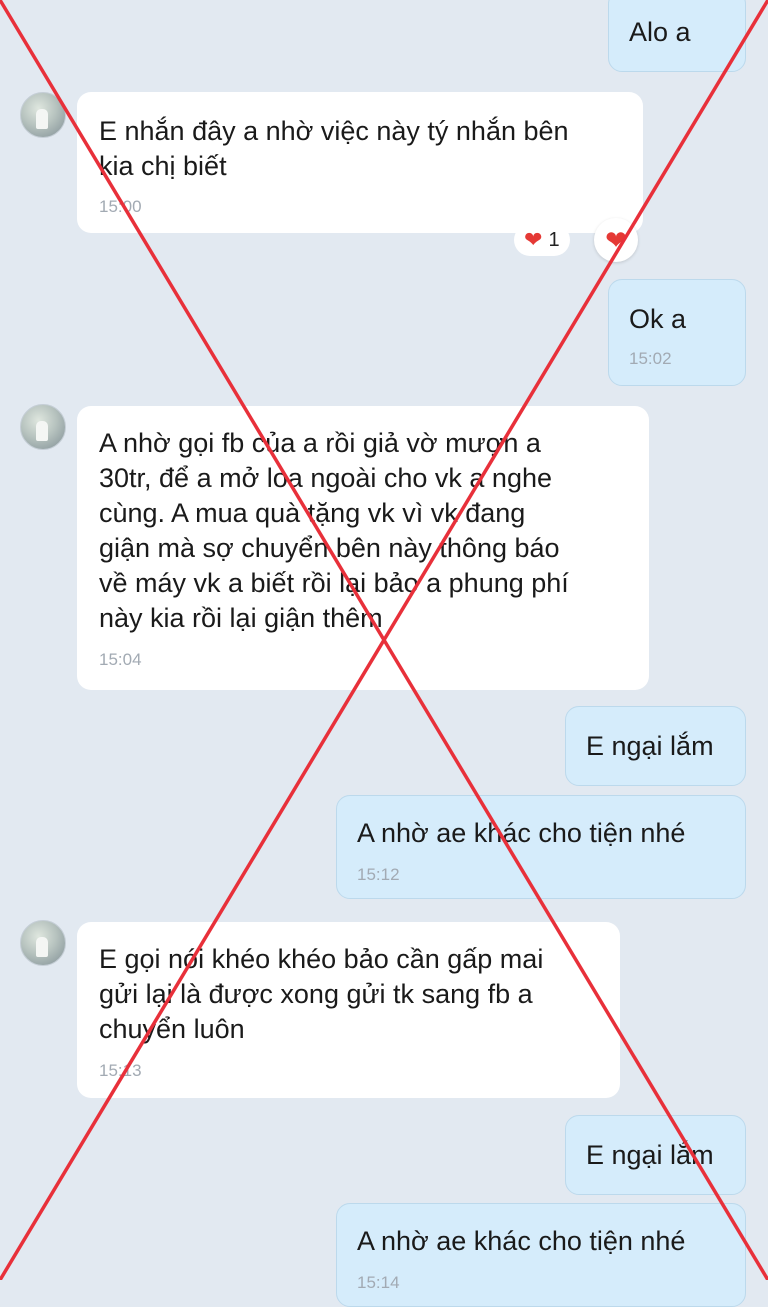 The width and height of the screenshot is (768, 1307). Describe the element at coordinates (554, 239) in the screenshot. I see `reaction-count: 1` at that location.